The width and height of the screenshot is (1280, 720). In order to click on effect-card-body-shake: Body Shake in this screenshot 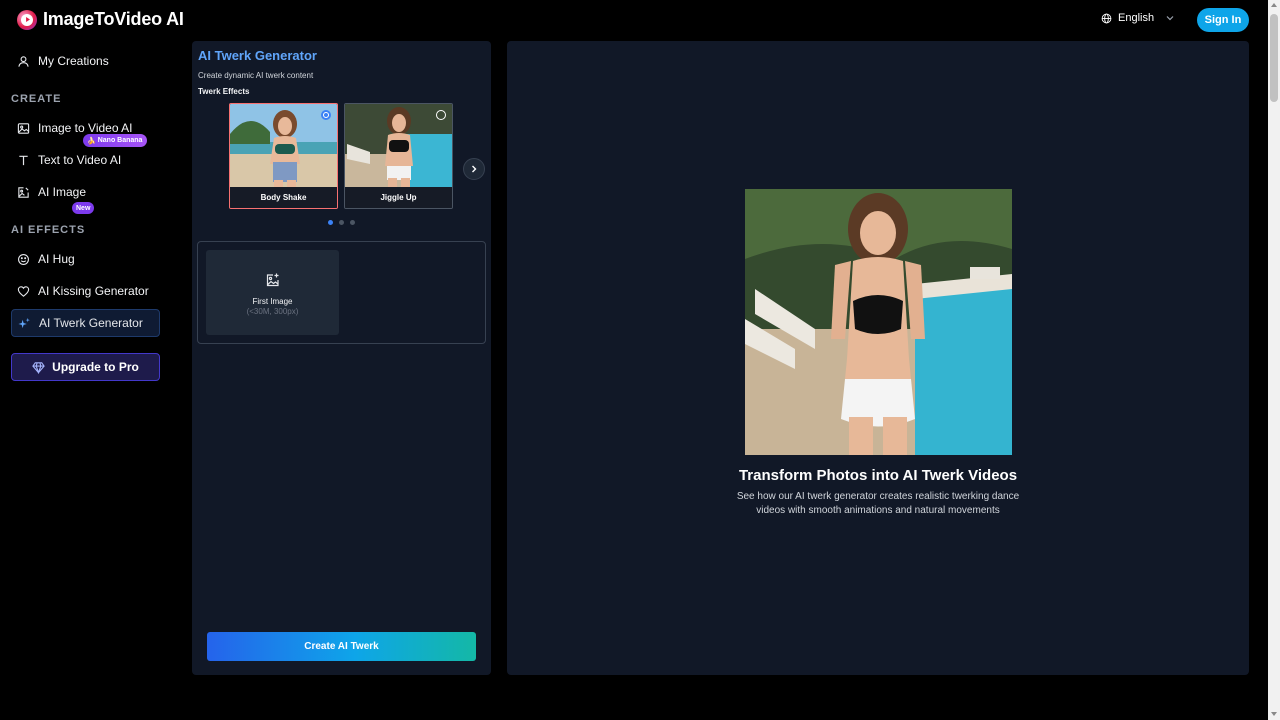, I will do `click(283, 156)`.